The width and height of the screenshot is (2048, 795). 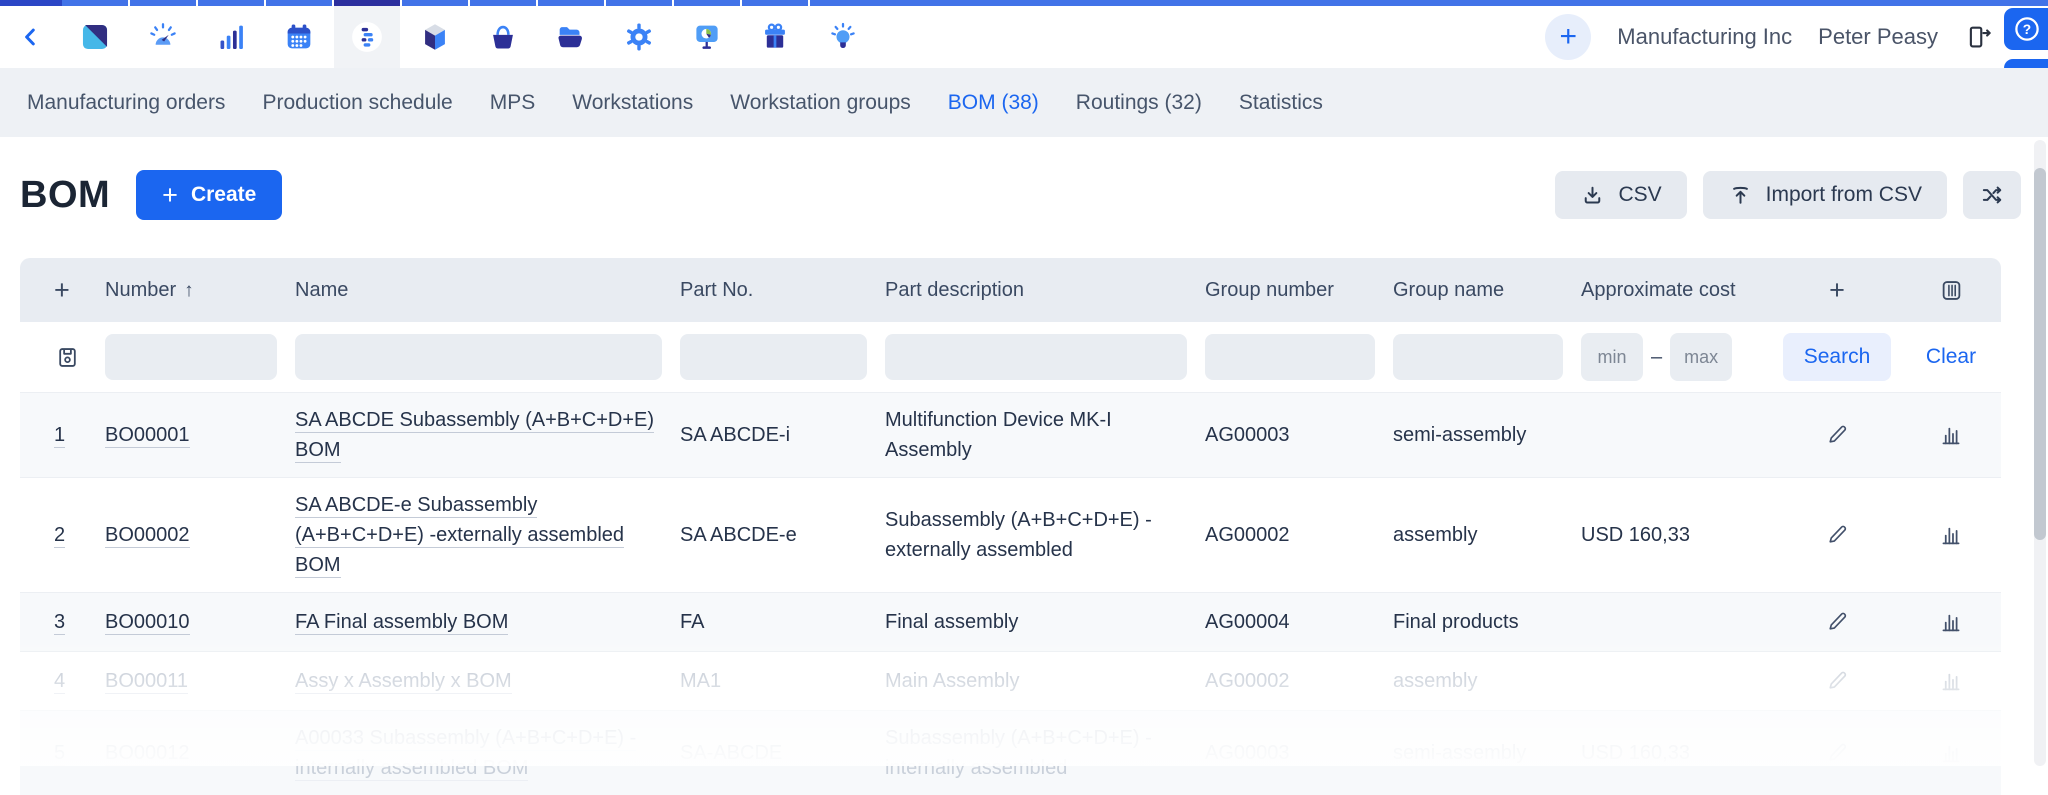 I want to click on header-part-no: Part No., so click(x=782, y=290).